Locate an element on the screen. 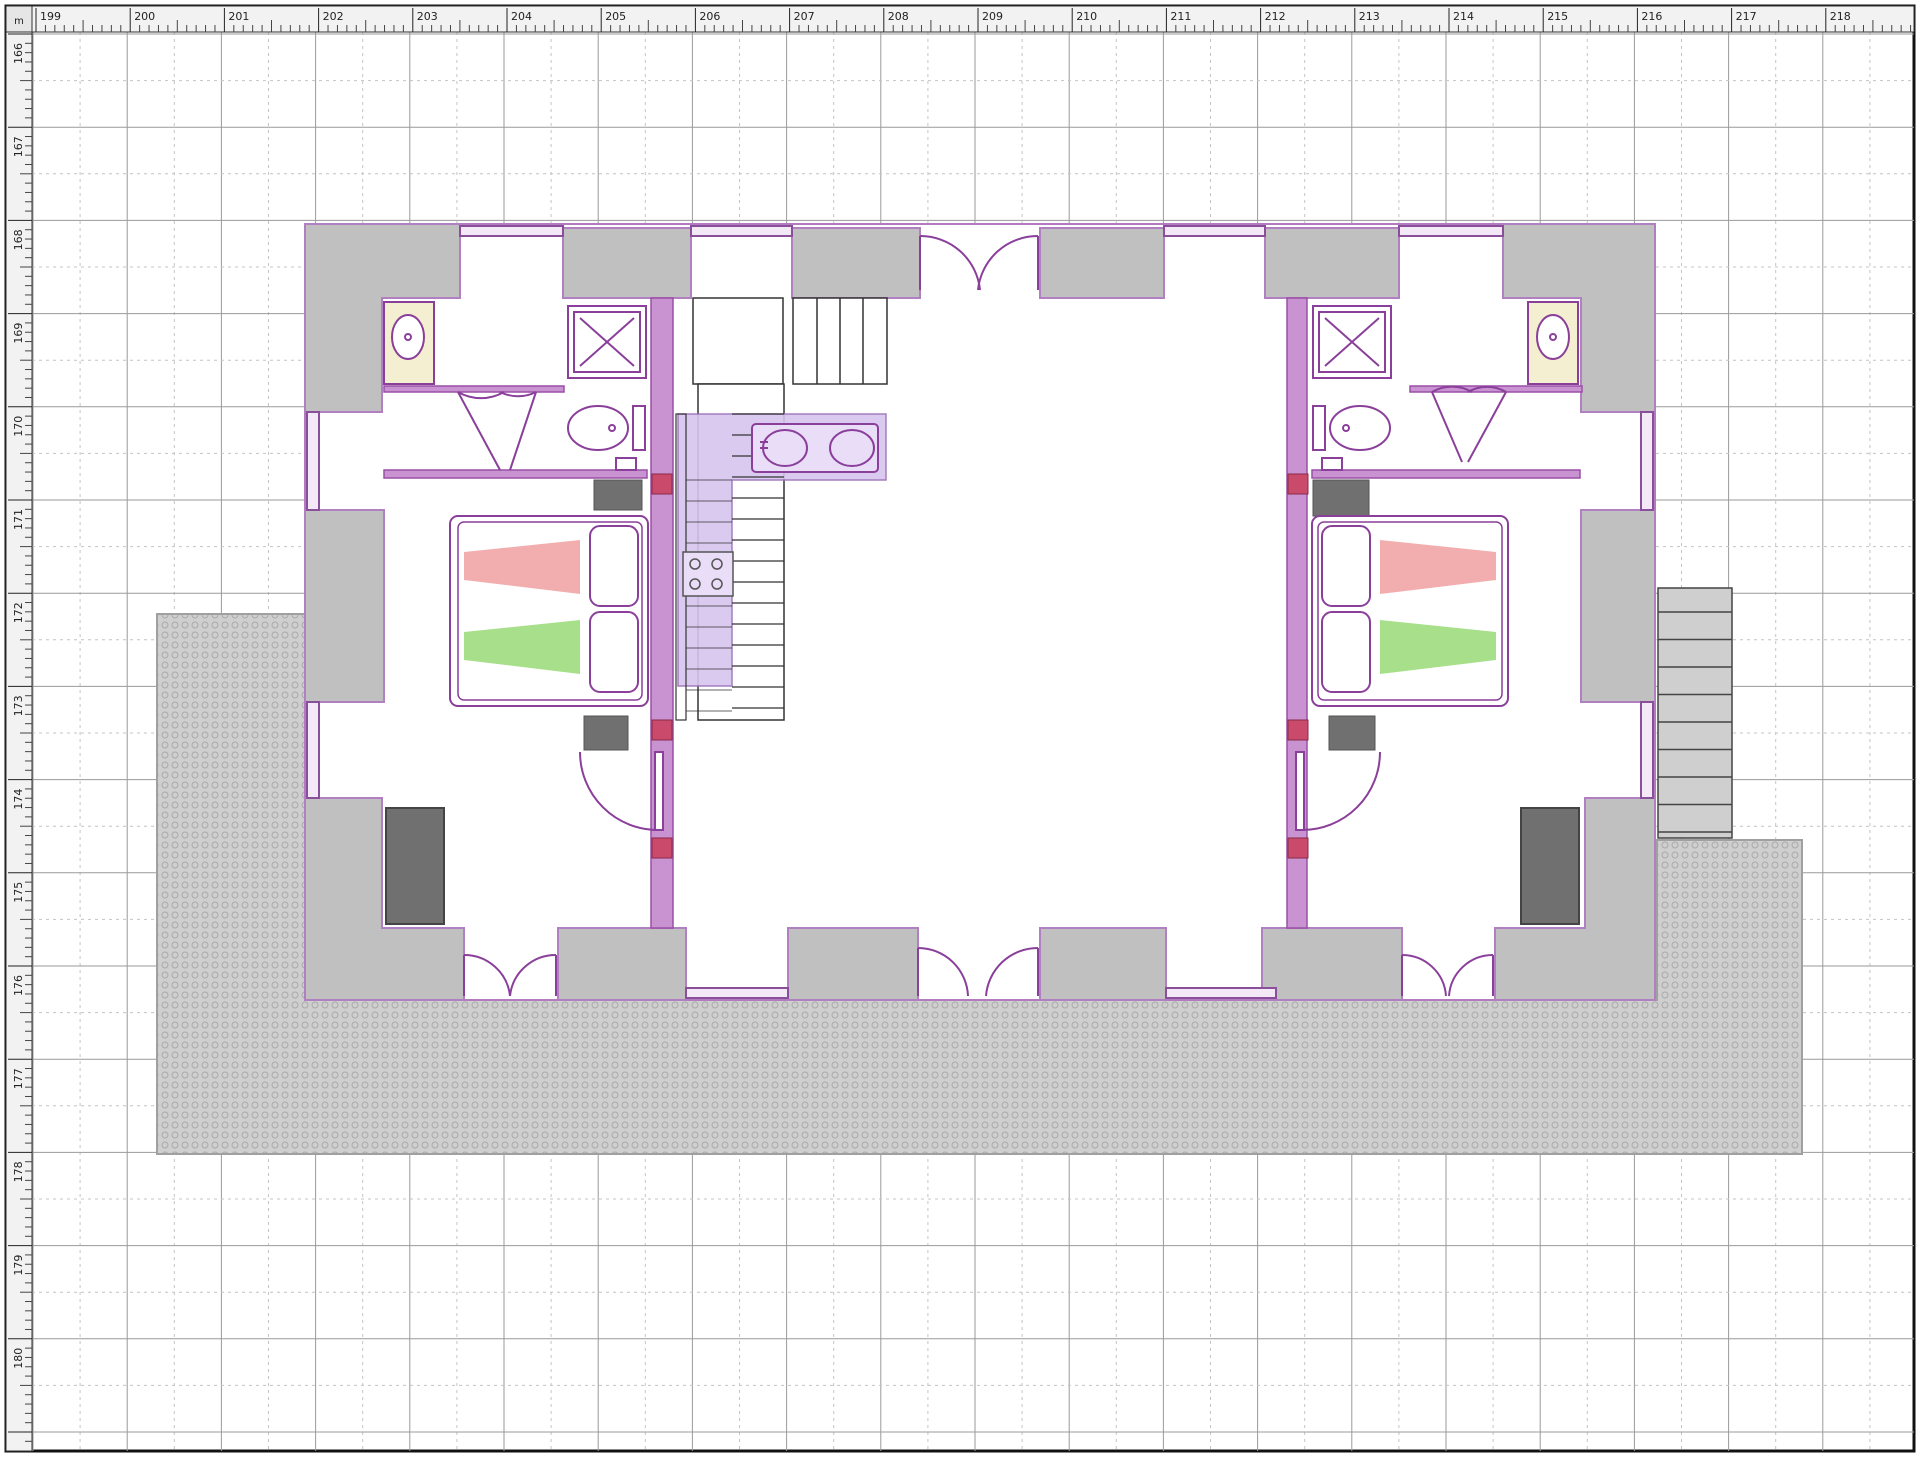 The image size is (1920, 1457). ruler-label: 209 is located at coordinates (992, 16).